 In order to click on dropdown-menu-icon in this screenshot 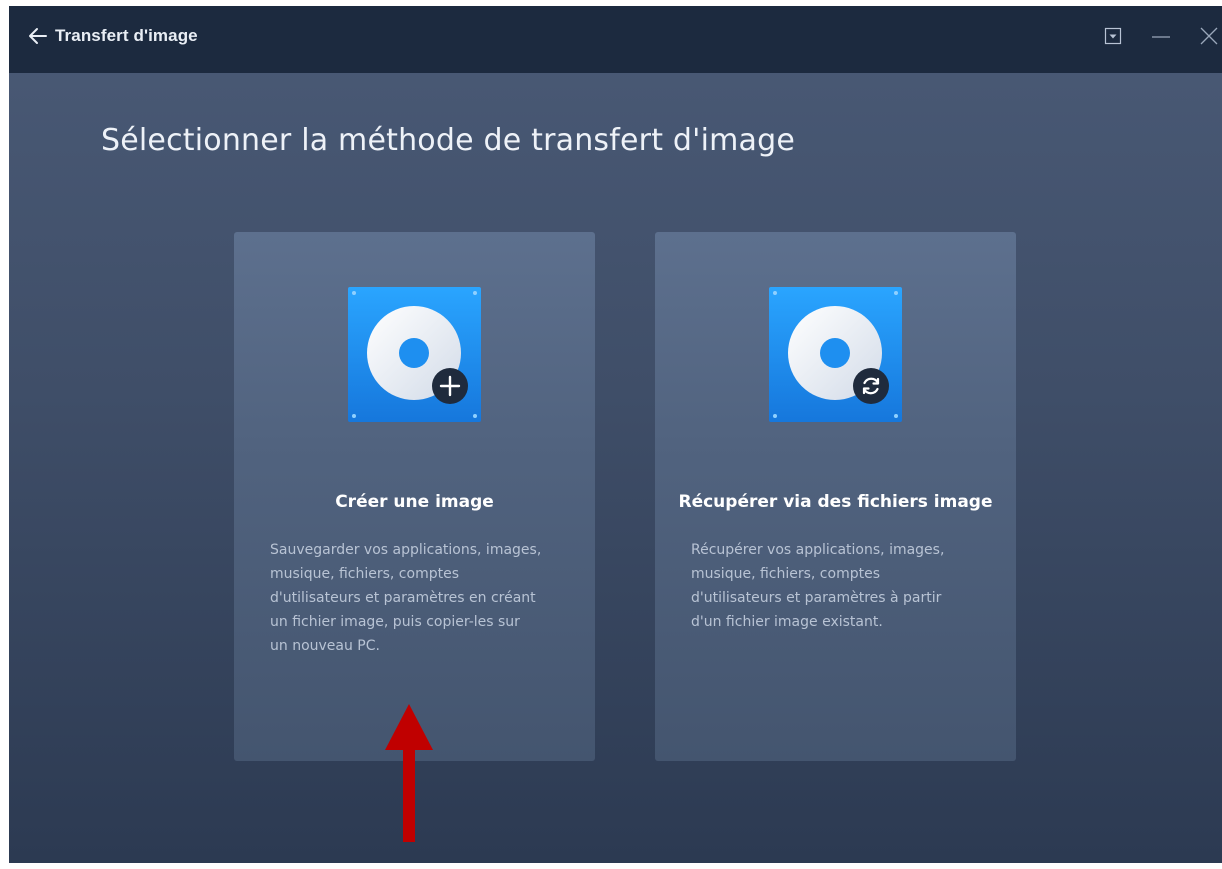, I will do `click(1113, 36)`.